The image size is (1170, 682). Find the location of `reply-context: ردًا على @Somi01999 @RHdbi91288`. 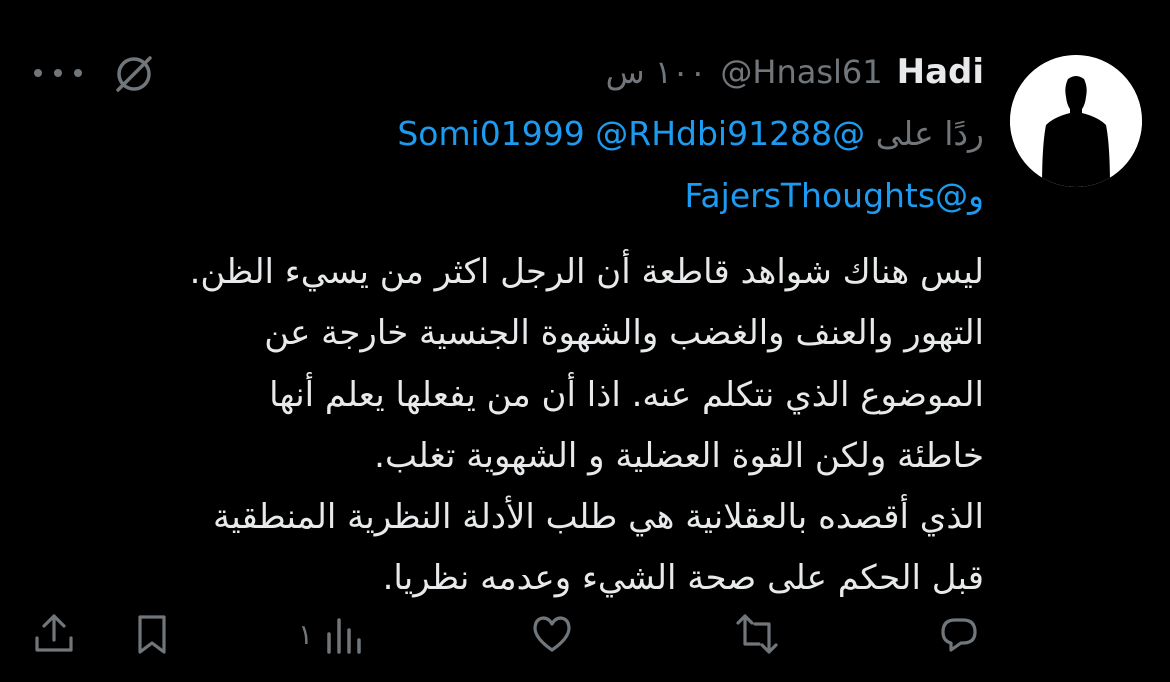

reply-context: ردًا على @Somi01999 @RHdbi91288 is located at coordinates (690, 134).